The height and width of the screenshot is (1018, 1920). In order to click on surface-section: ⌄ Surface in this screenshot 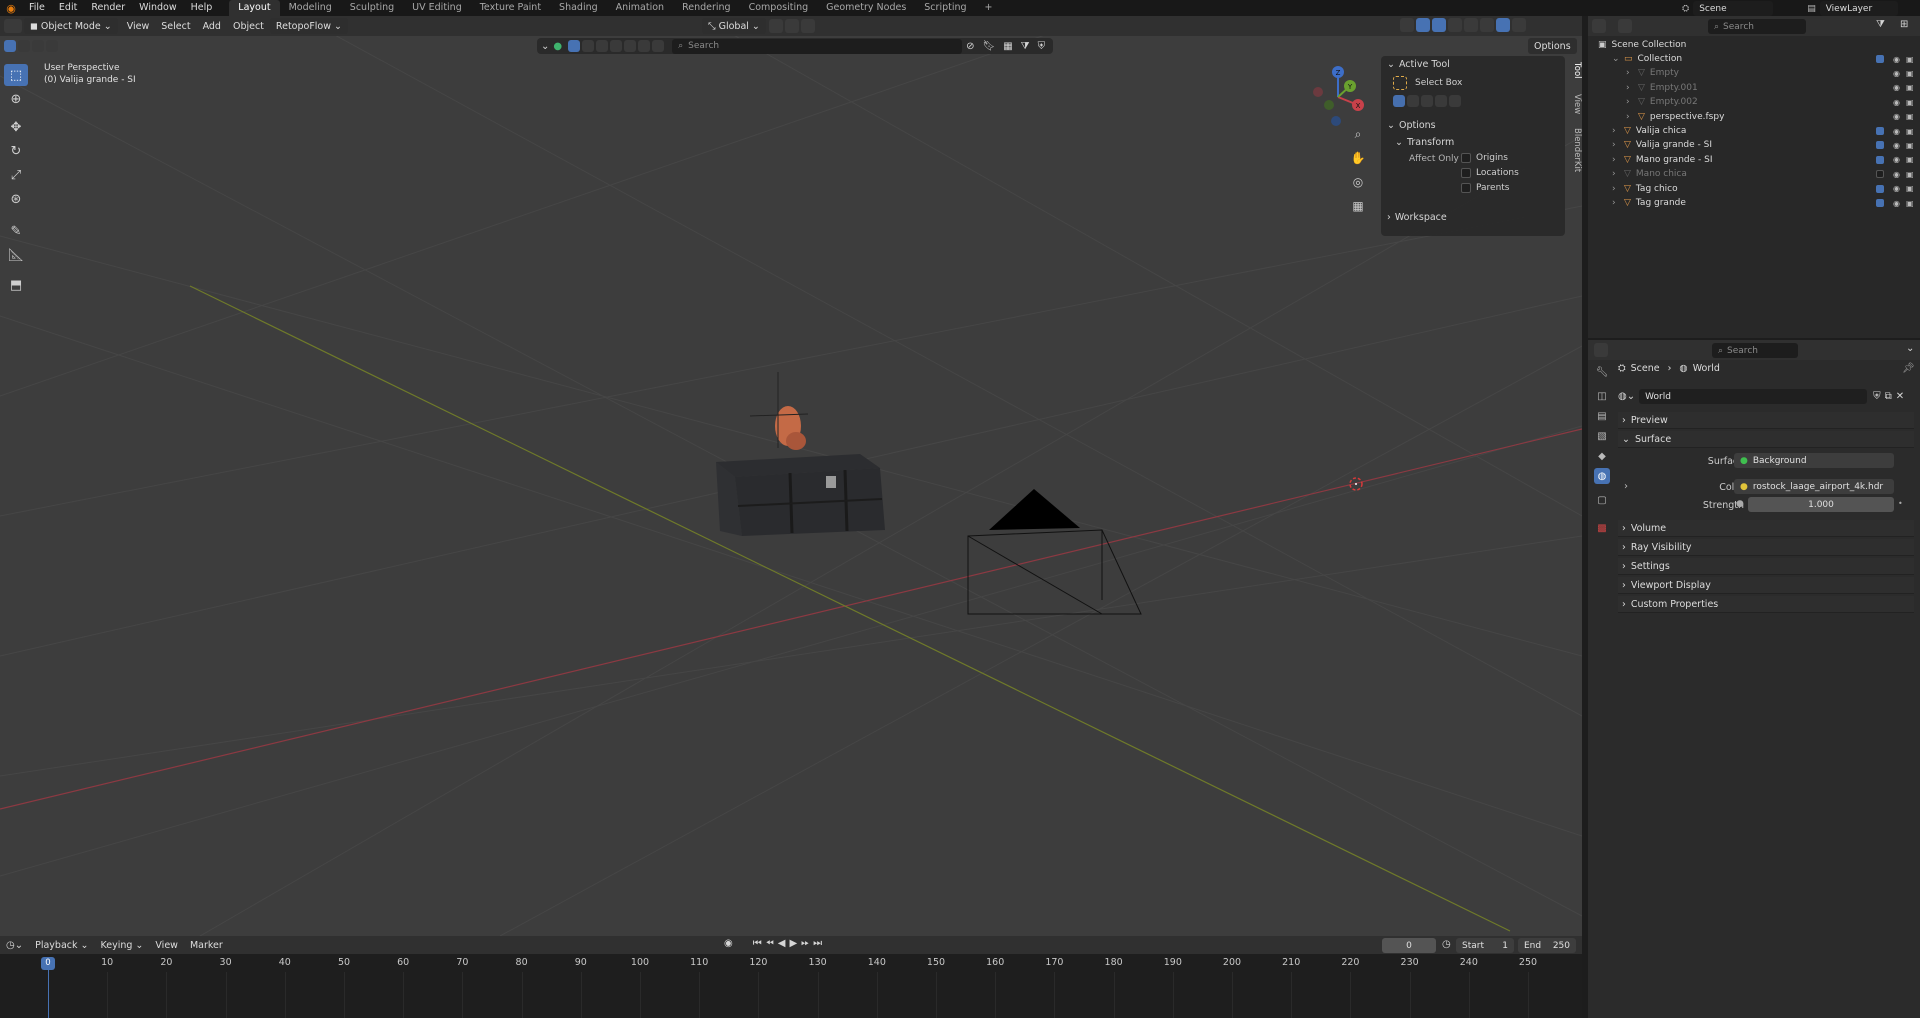, I will do `click(1766, 439)`.